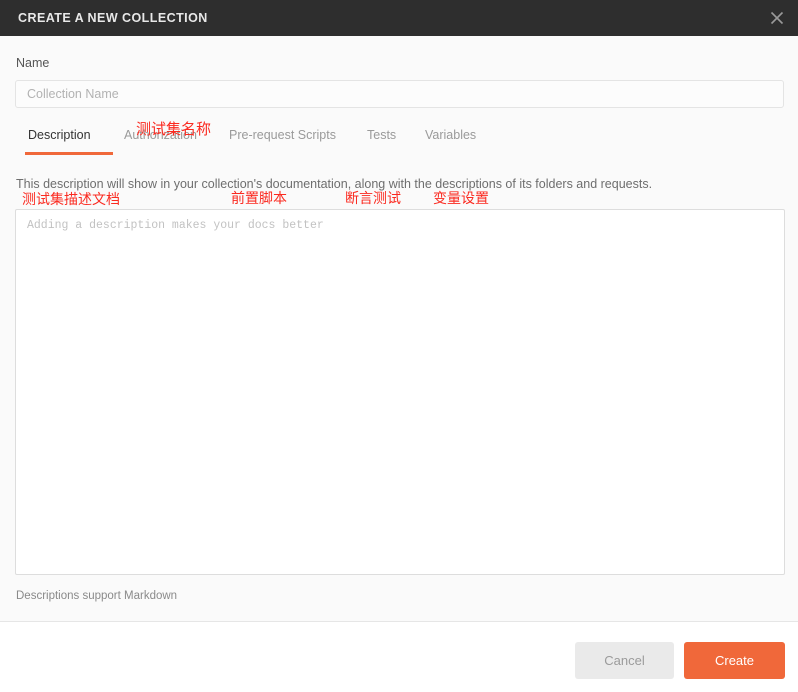  What do you see at coordinates (381, 135) in the screenshot?
I see `tab-tests: Tests` at bounding box center [381, 135].